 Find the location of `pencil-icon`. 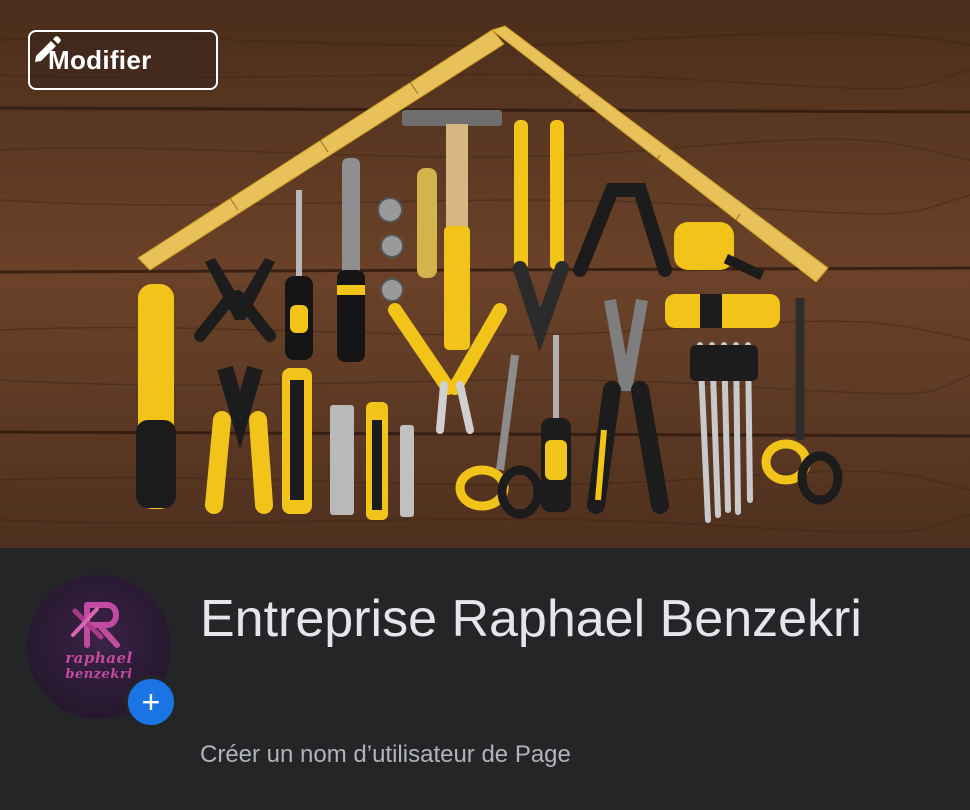

pencil-icon is located at coordinates (48, 49).